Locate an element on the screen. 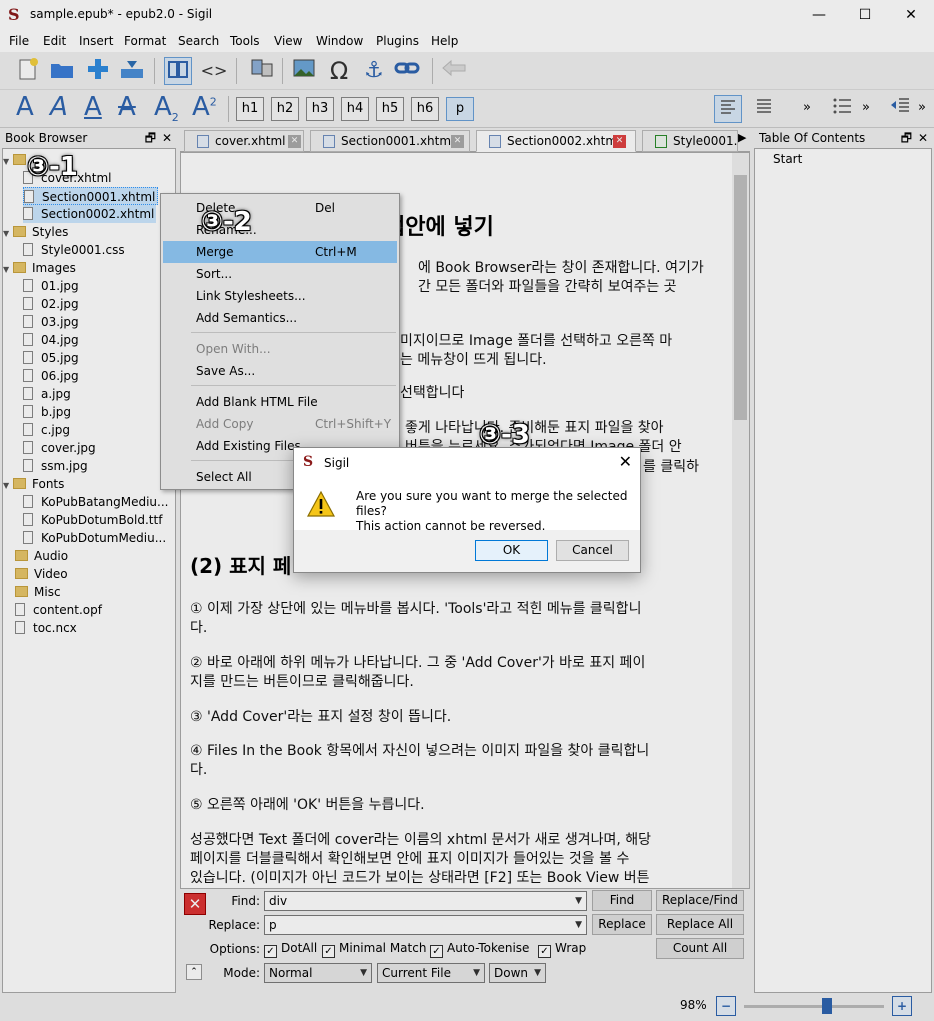 Image resolution: width=934 pixels, height=1021 pixels. tree-item-image: 06.jpg is located at coordinates (51, 376).